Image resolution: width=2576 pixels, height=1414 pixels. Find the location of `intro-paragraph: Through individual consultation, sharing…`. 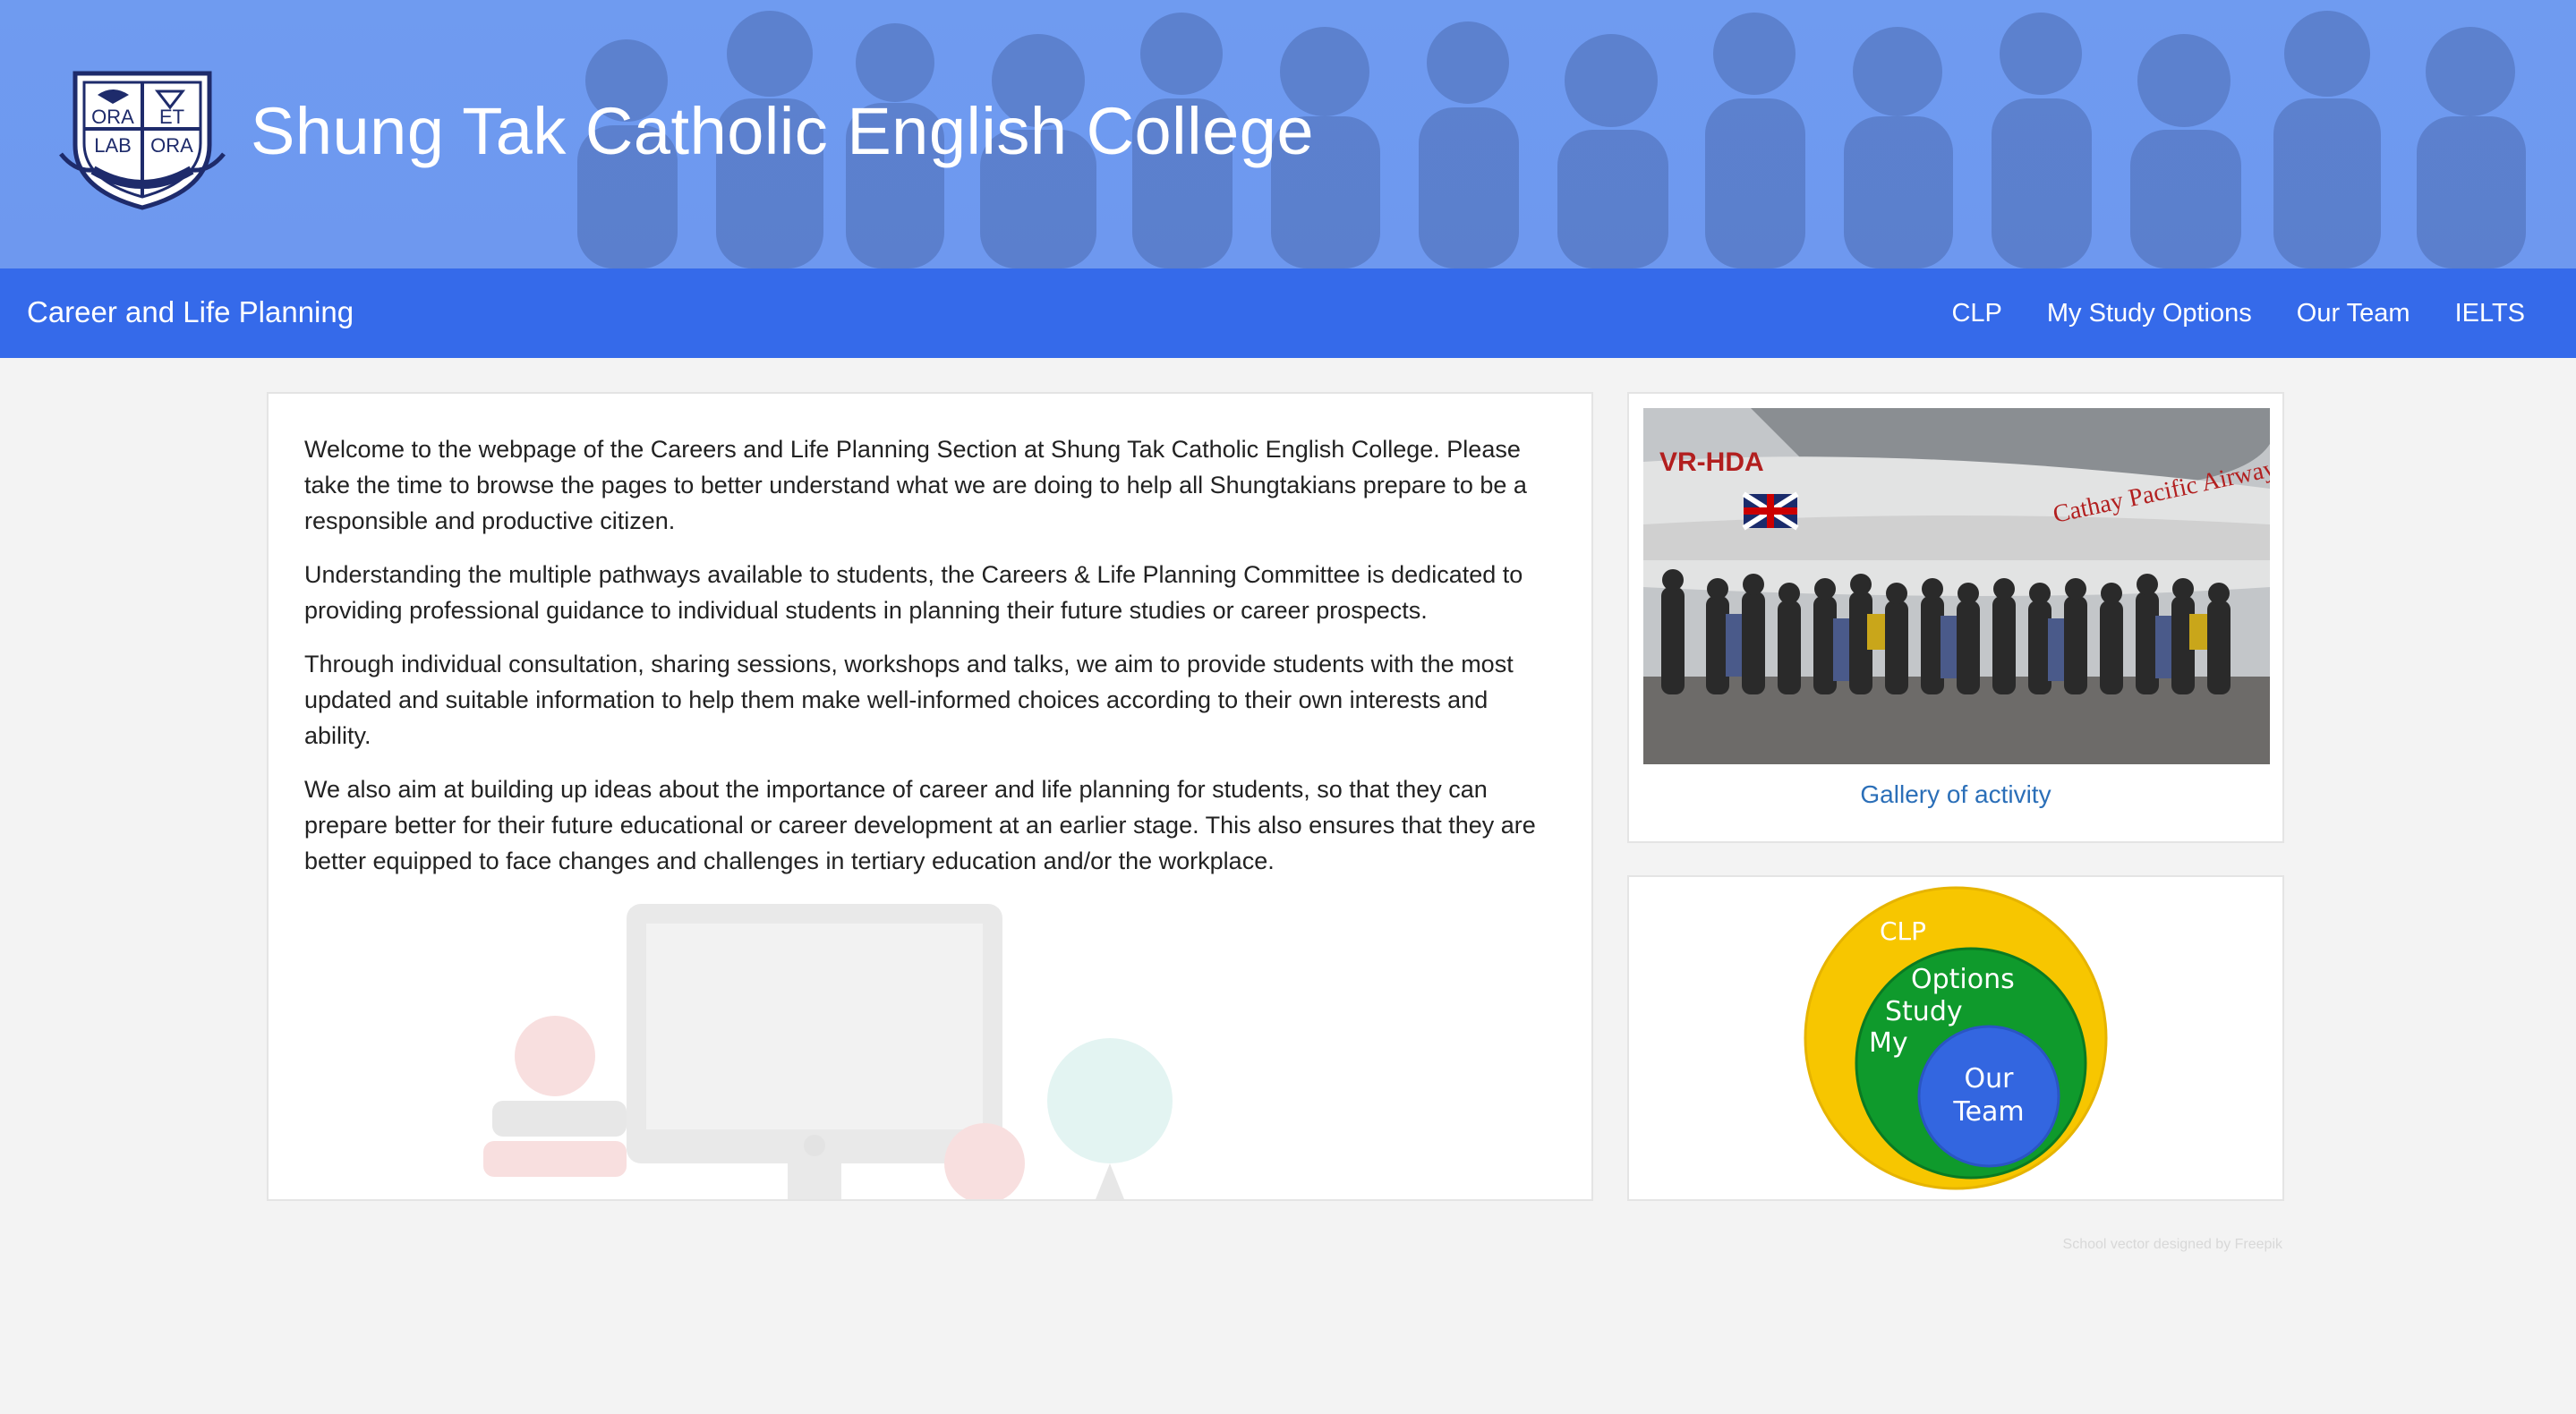

intro-paragraph: Through individual consultation, sharing… is located at coordinates (909, 700).